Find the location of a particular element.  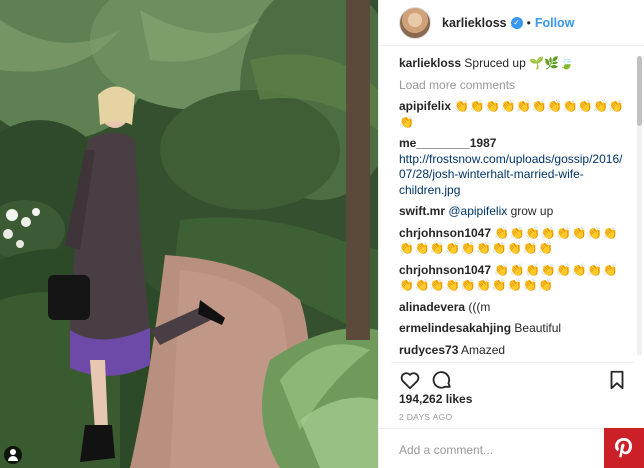

caption-username: karliekloss is located at coordinates (430, 63).